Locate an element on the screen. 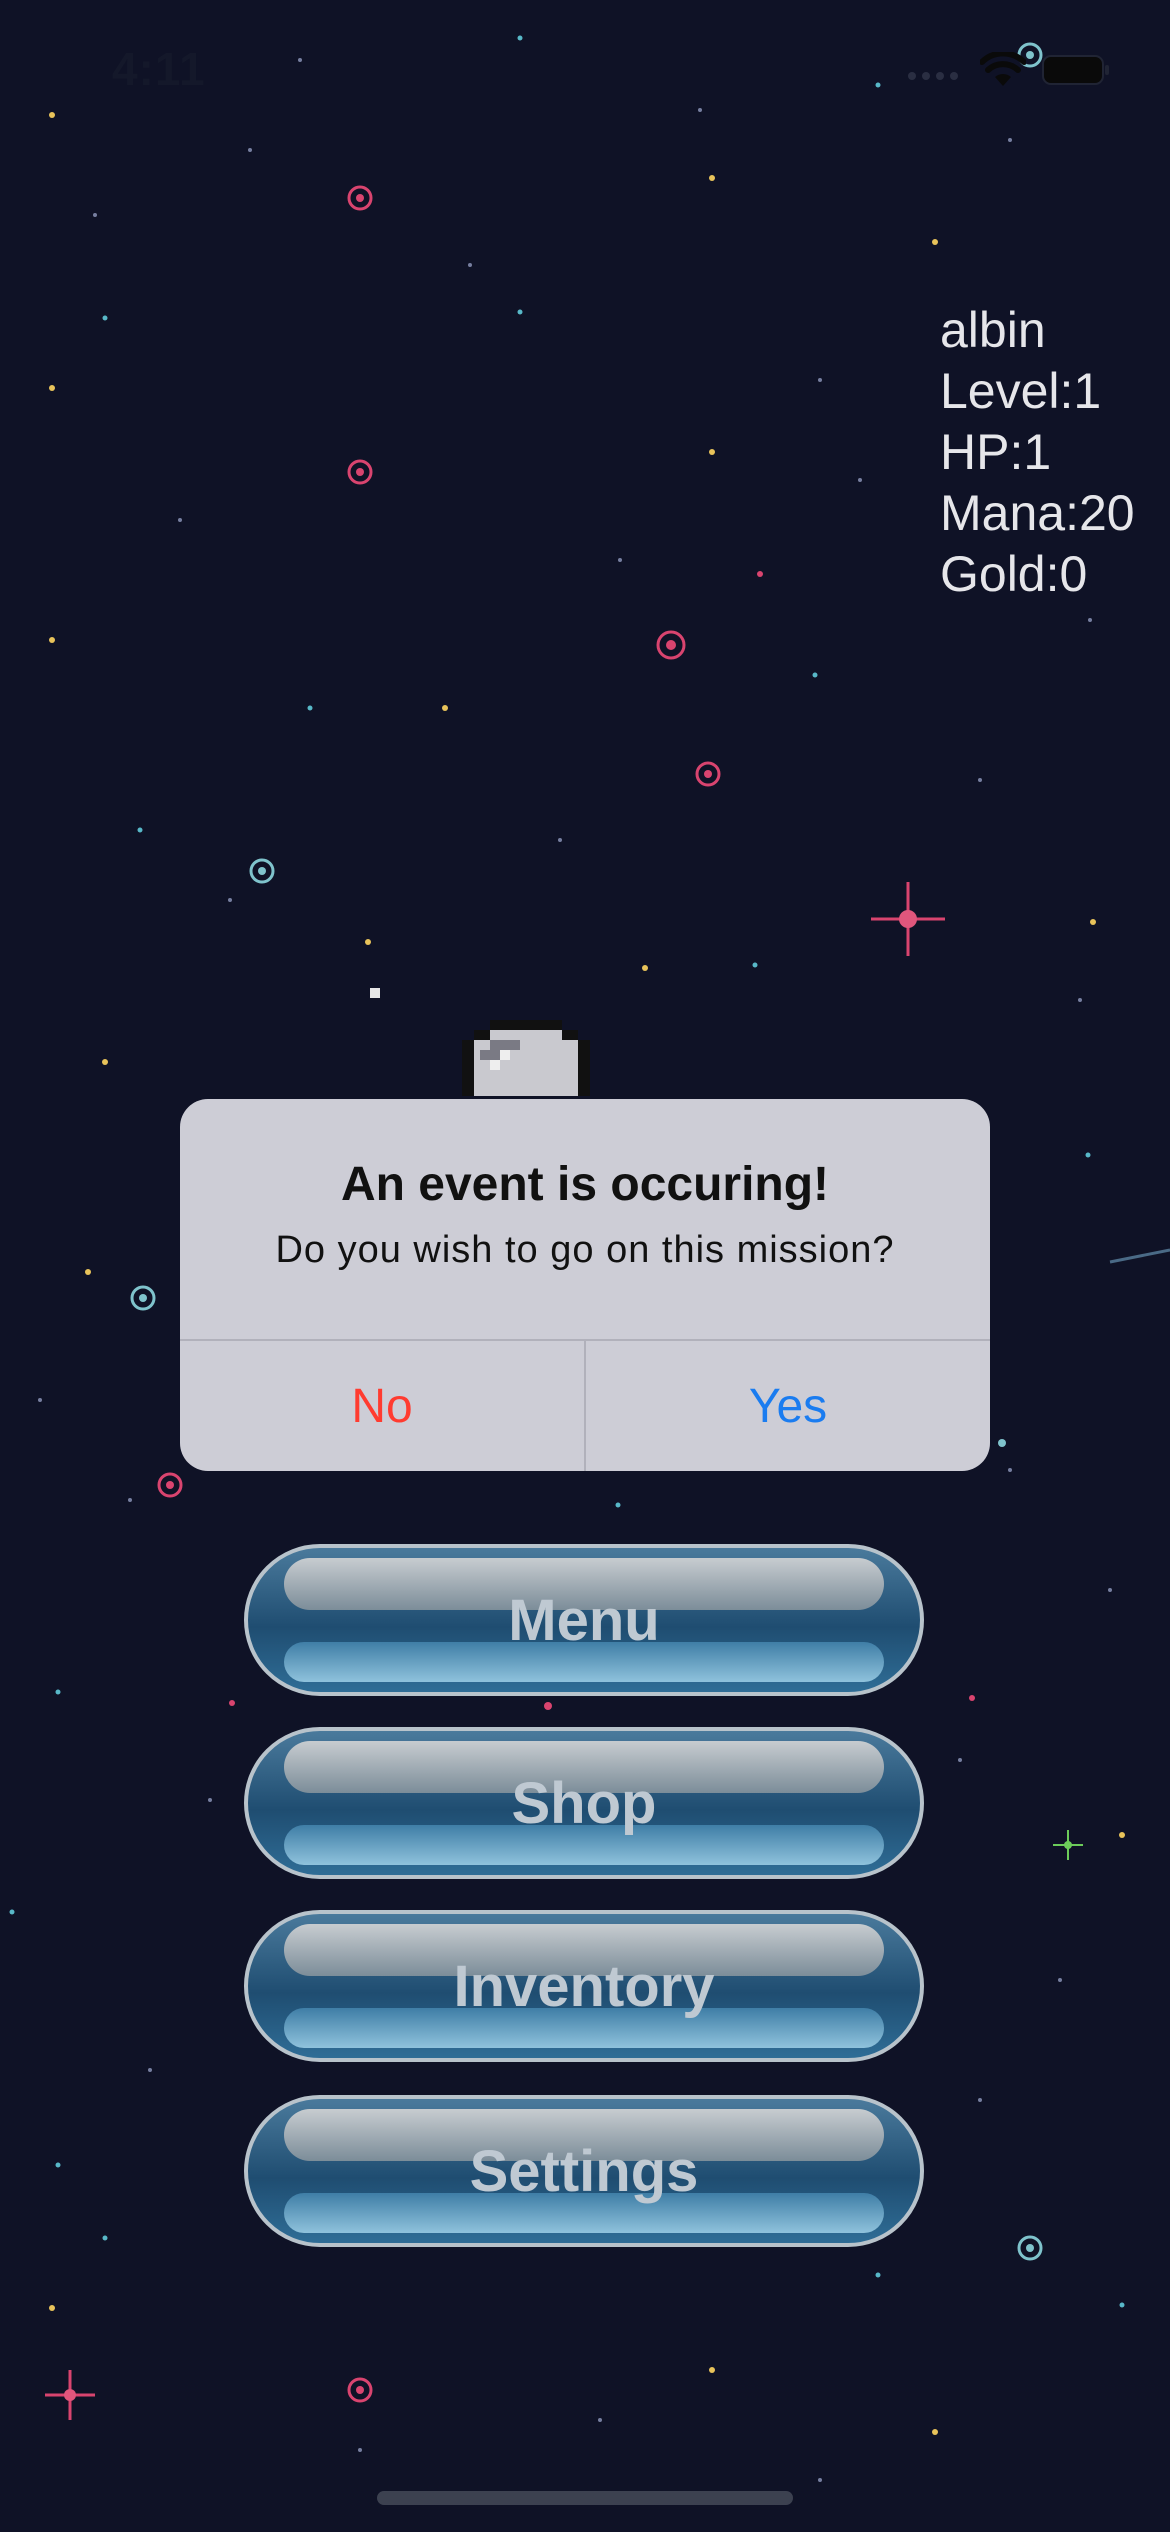  wifi-icon is located at coordinates (1003, 69).